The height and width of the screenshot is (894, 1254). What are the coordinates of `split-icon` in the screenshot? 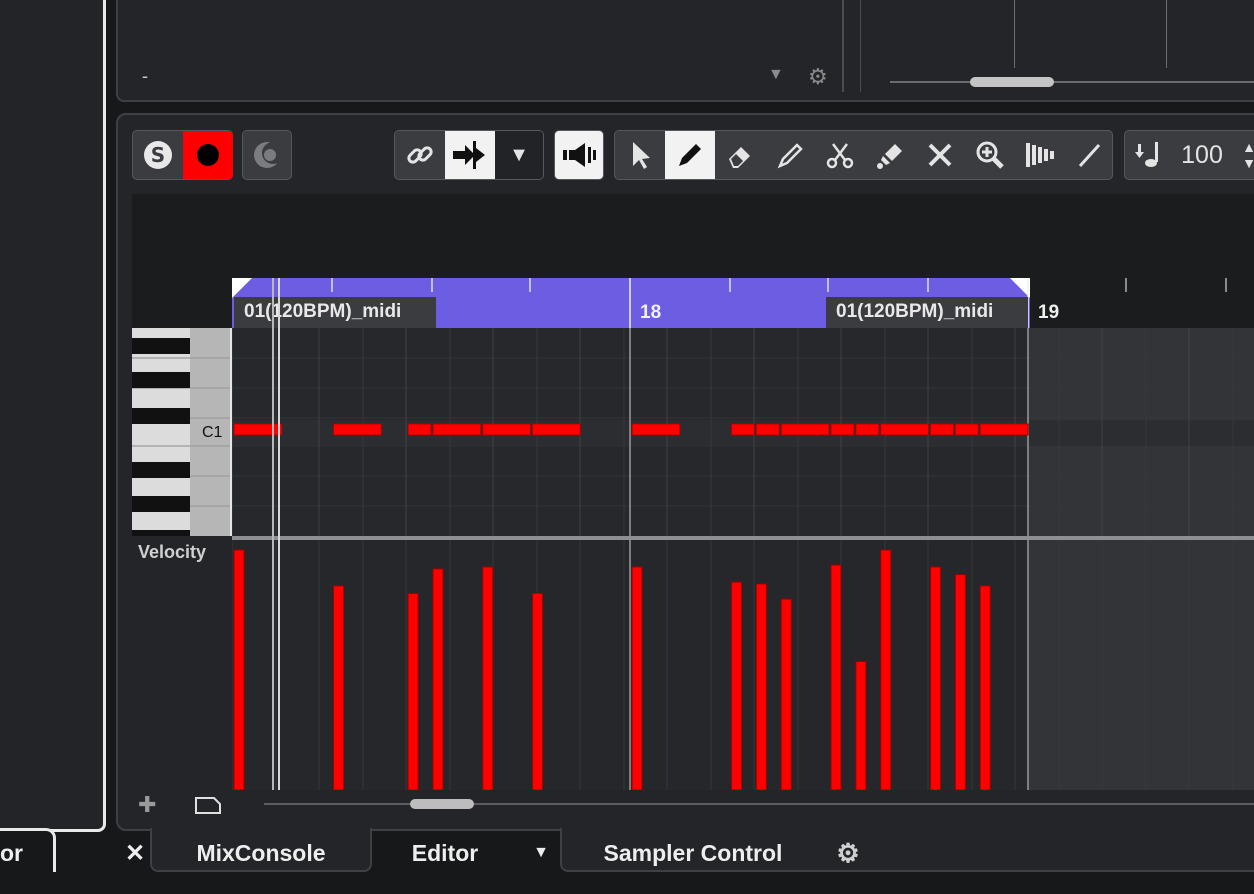 It's located at (840, 155).